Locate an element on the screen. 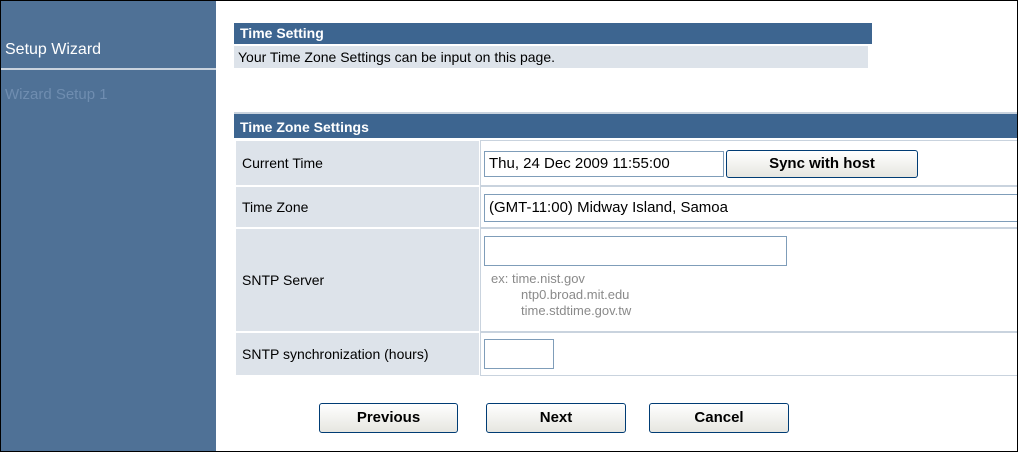 The width and height of the screenshot is (1018, 452). sntp-sync-cell is located at coordinates (748, 354).